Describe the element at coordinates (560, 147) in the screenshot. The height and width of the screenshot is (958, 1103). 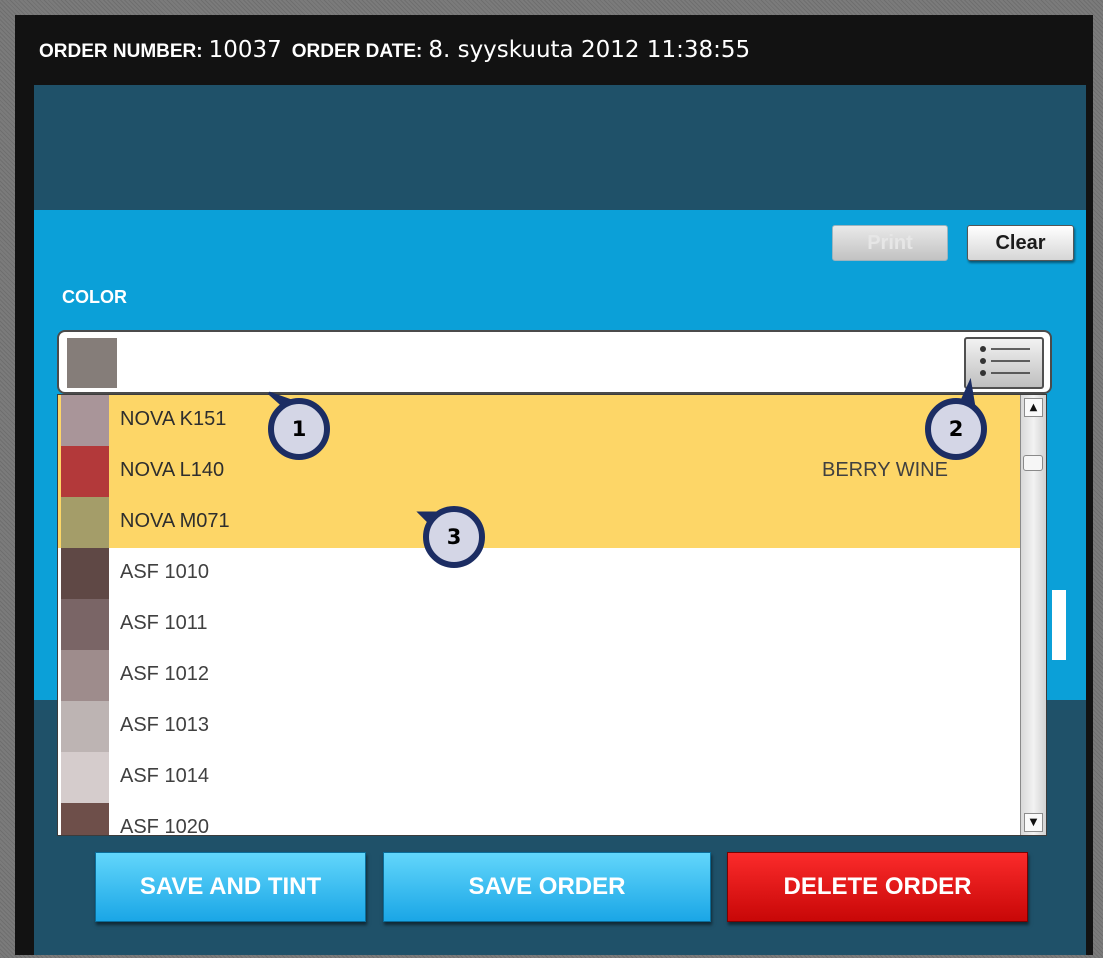
I see `top-band` at that location.